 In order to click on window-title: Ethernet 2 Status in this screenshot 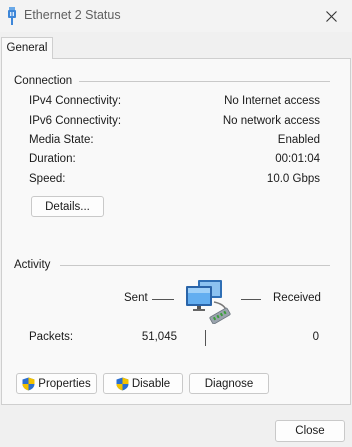, I will do `click(72, 15)`.